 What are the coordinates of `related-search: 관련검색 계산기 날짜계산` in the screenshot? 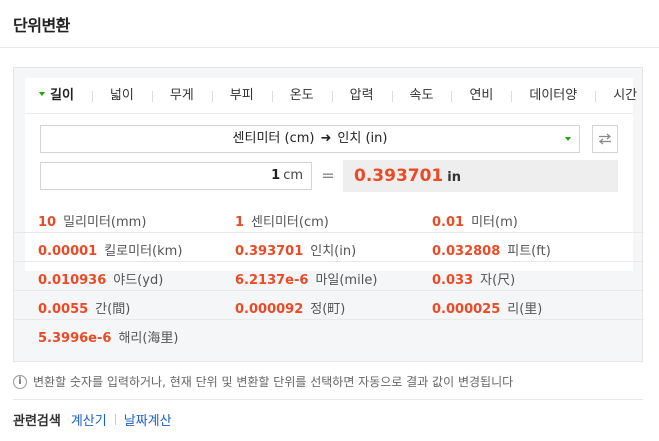 It's located at (92, 419).